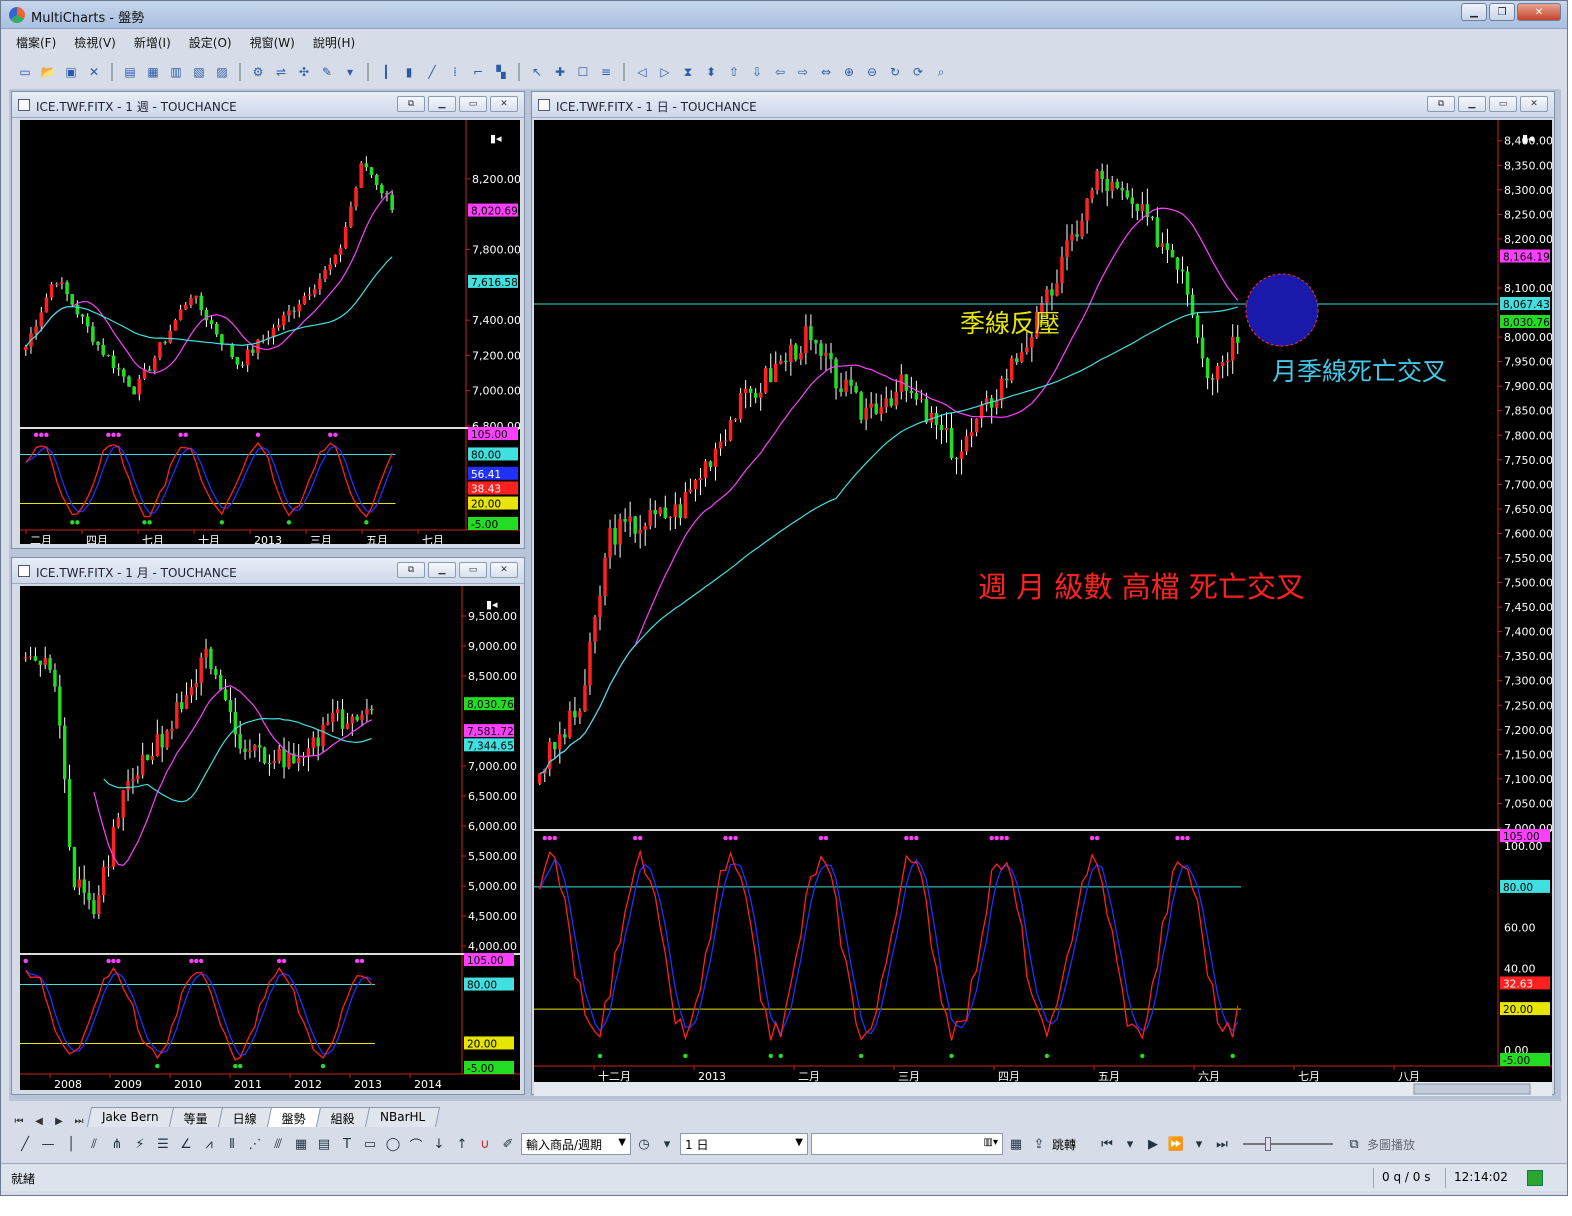 Image resolution: width=1572 pixels, height=1216 pixels. I want to click on fib-timezone-icon: ⦀, so click(232, 1144).